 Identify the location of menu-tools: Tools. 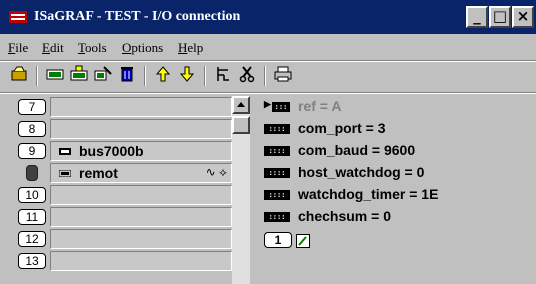
(92, 48).